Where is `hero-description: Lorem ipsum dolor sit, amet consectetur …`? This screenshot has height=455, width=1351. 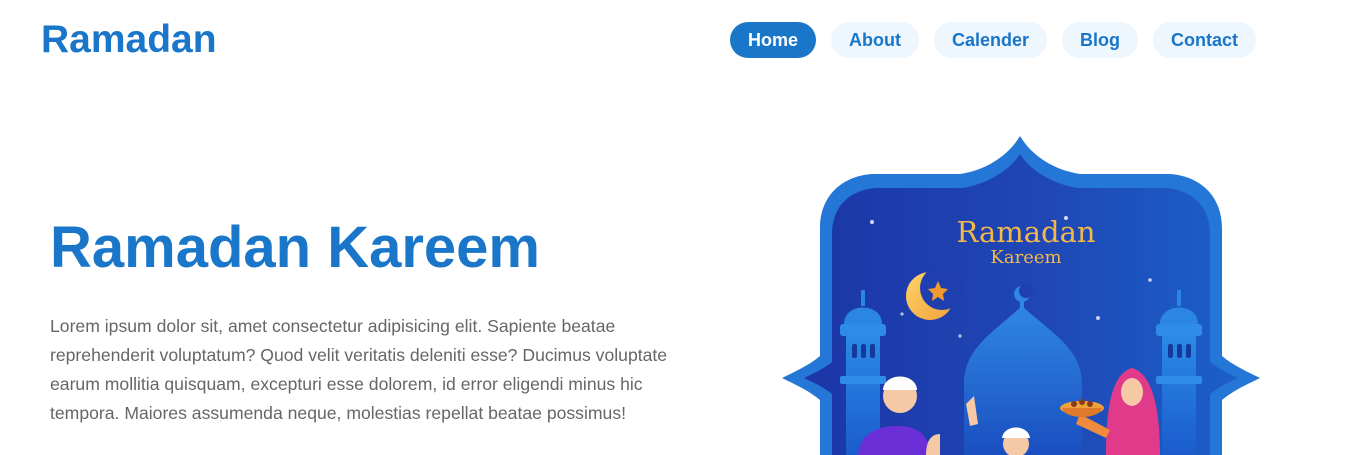 hero-description: Lorem ipsum dolor sit, amet consectetur … is located at coordinates (359, 369).